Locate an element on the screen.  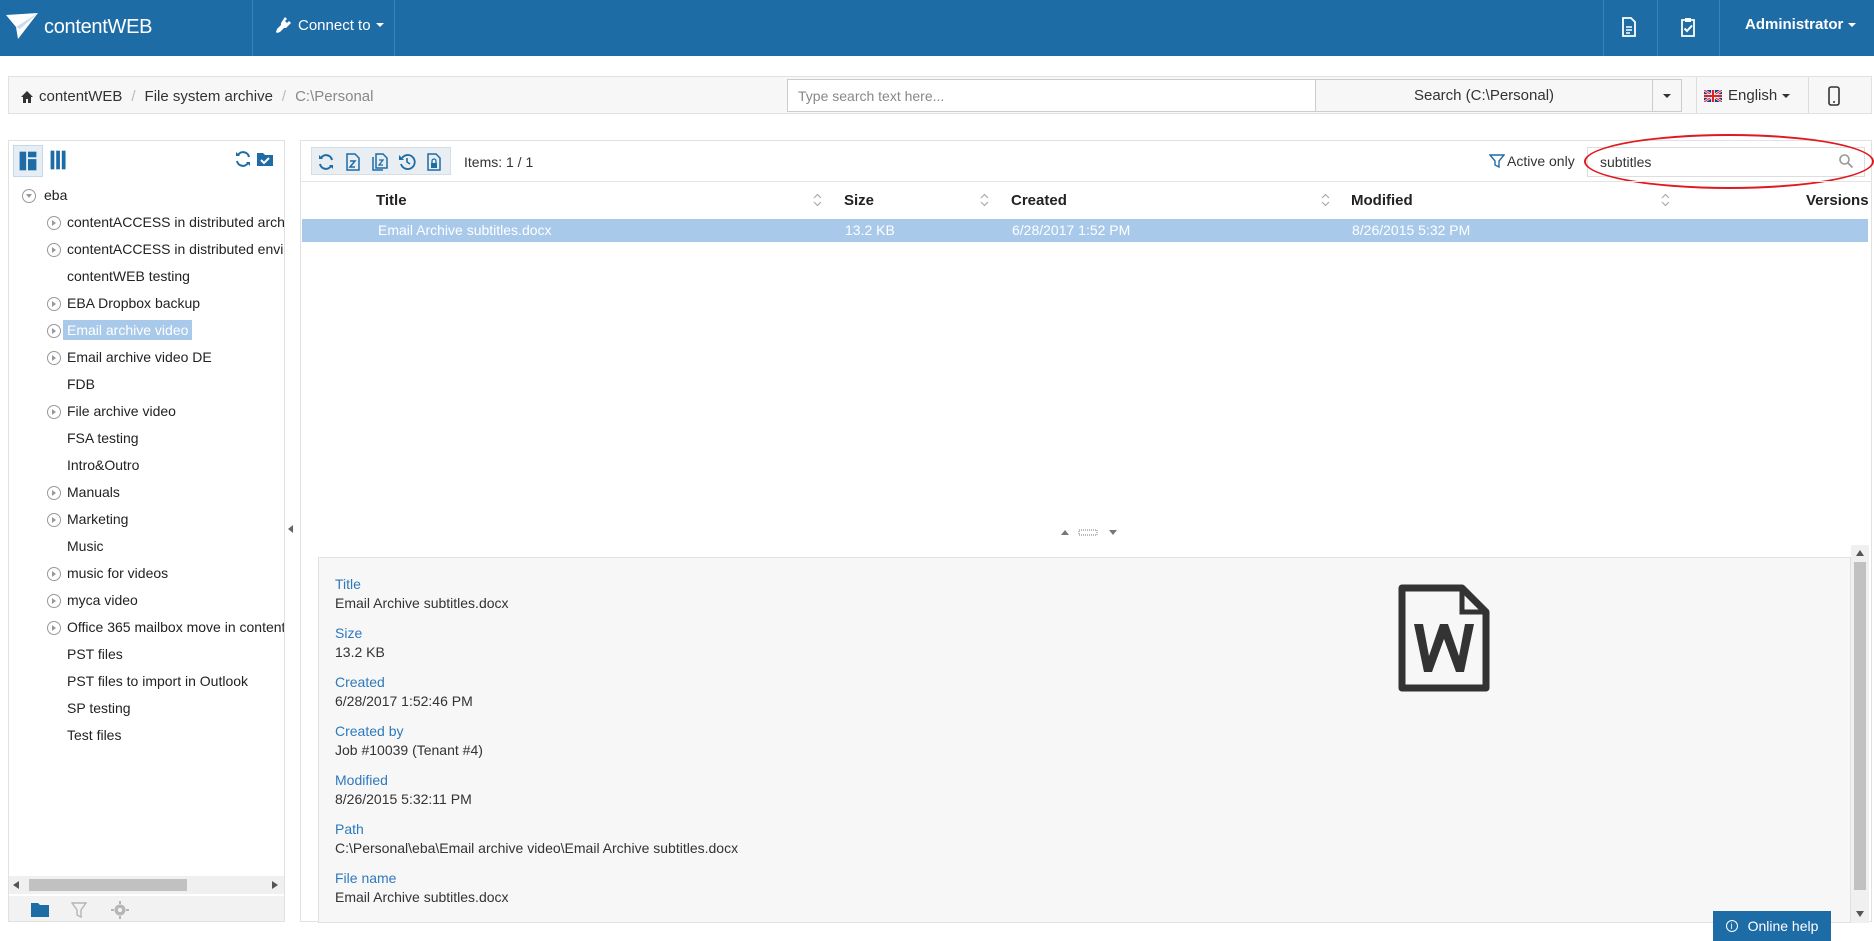
tree-item: contentWEB testing is located at coordinates (146, 277).